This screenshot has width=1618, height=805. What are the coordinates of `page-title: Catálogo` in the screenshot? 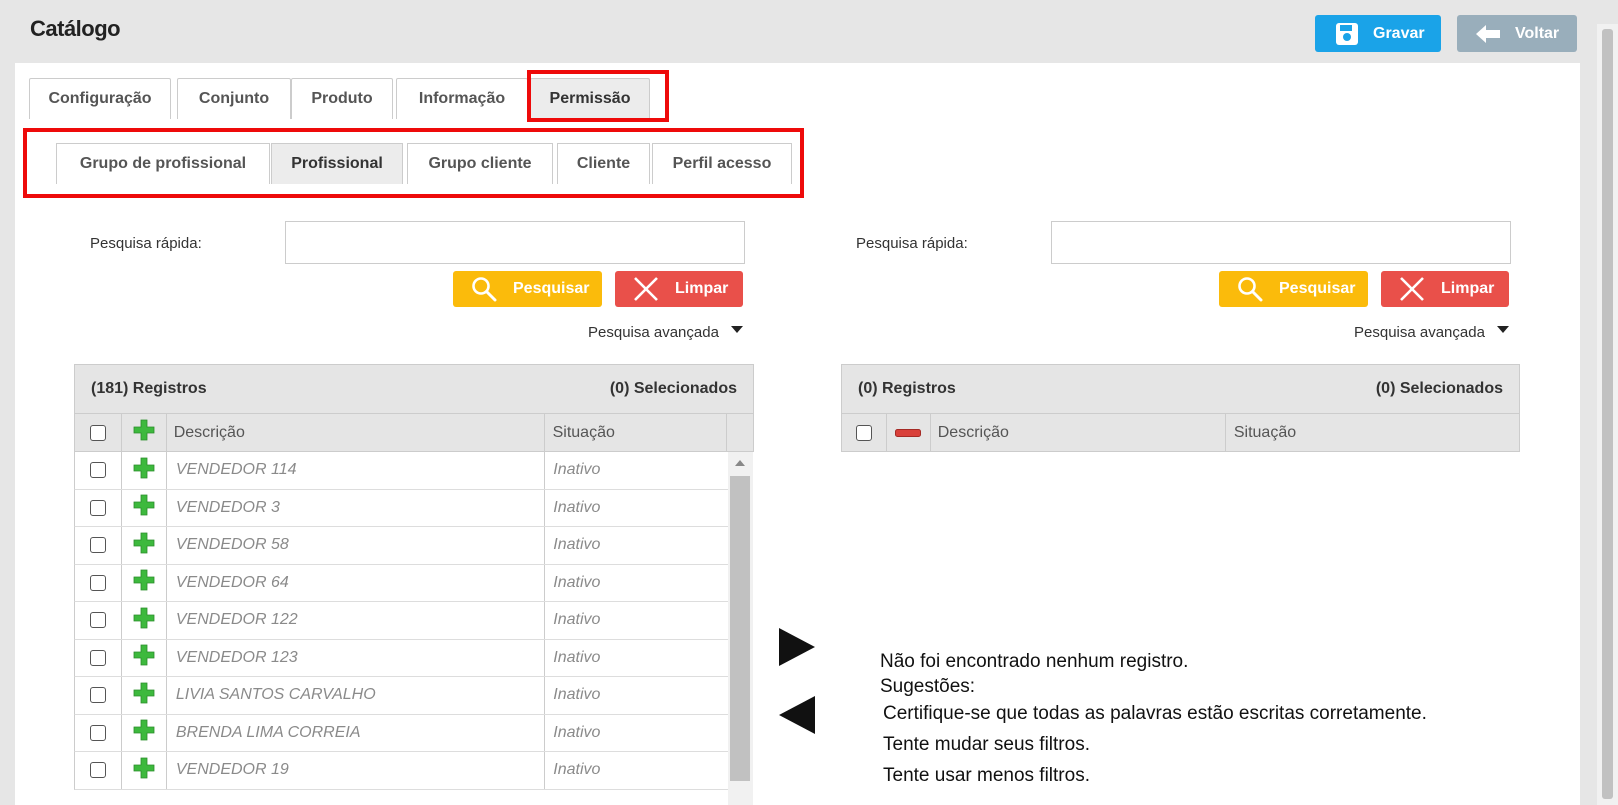 It's located at (75, 28).